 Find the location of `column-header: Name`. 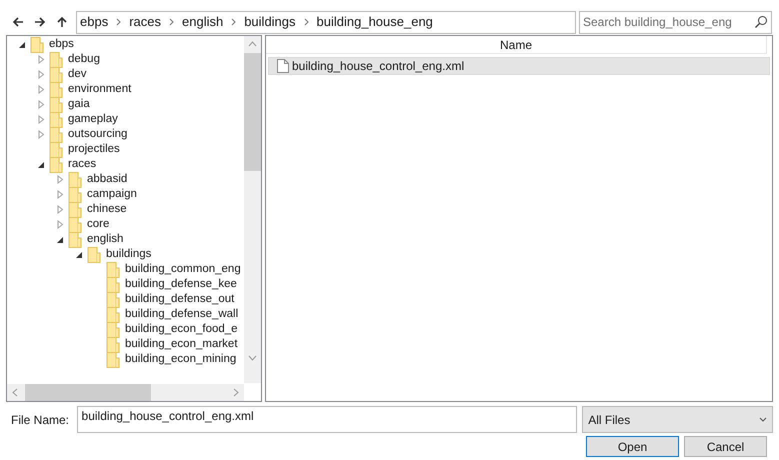

column-header: Name is located at coordinates (516, 44).